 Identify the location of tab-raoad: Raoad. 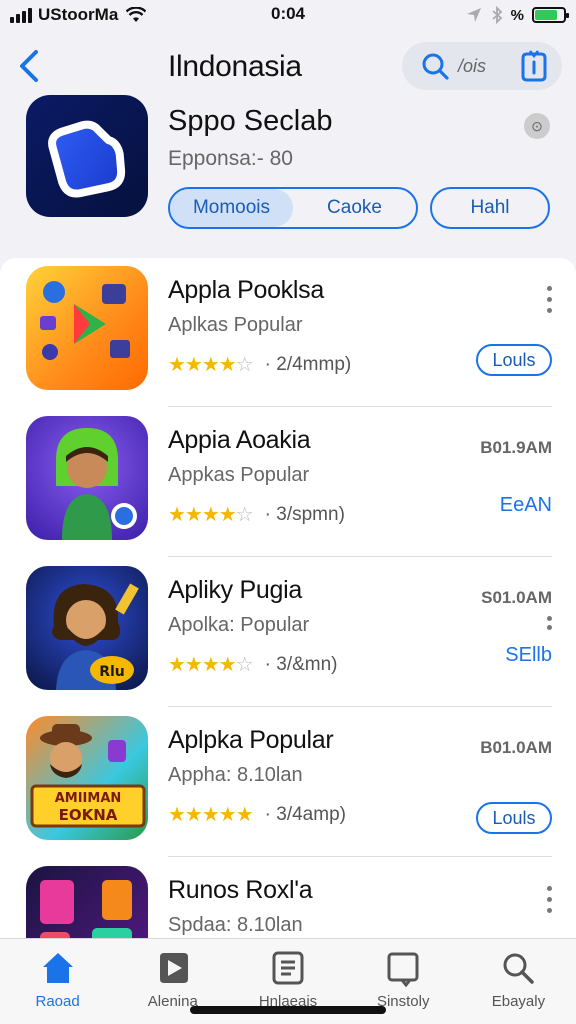
(57, 981).